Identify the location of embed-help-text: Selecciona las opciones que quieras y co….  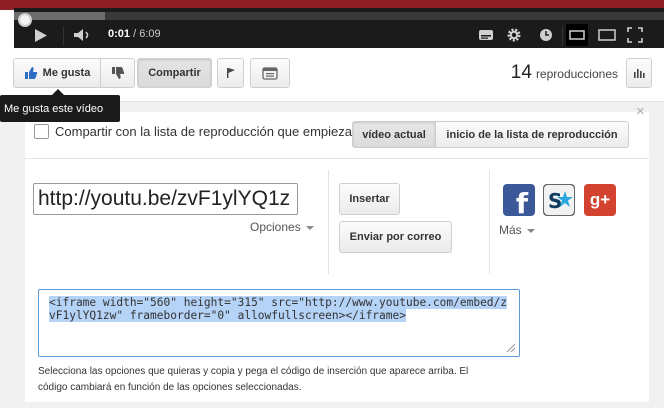
(253, 379).